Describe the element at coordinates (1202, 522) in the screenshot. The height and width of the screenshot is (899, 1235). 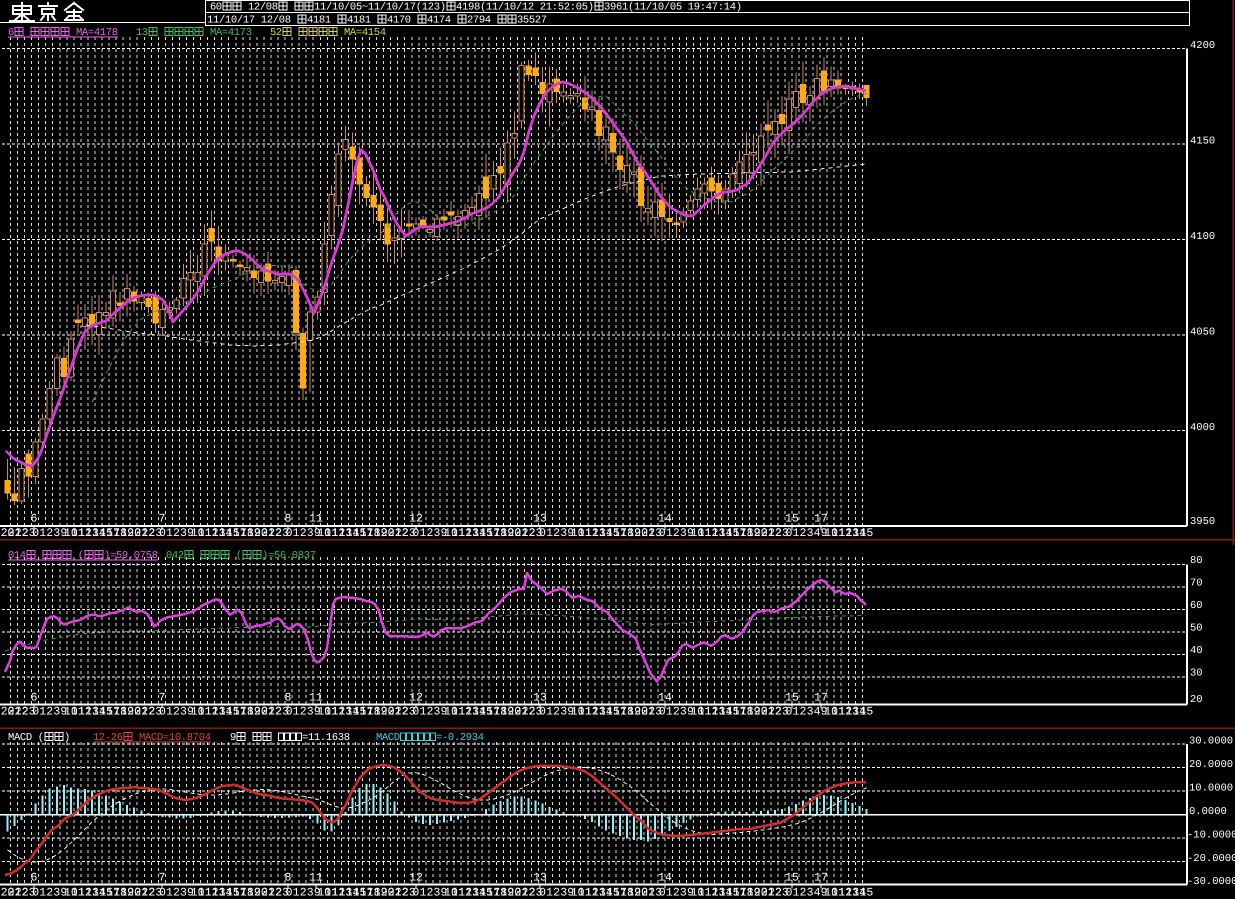
I see `svg-text: 3950` at that location.